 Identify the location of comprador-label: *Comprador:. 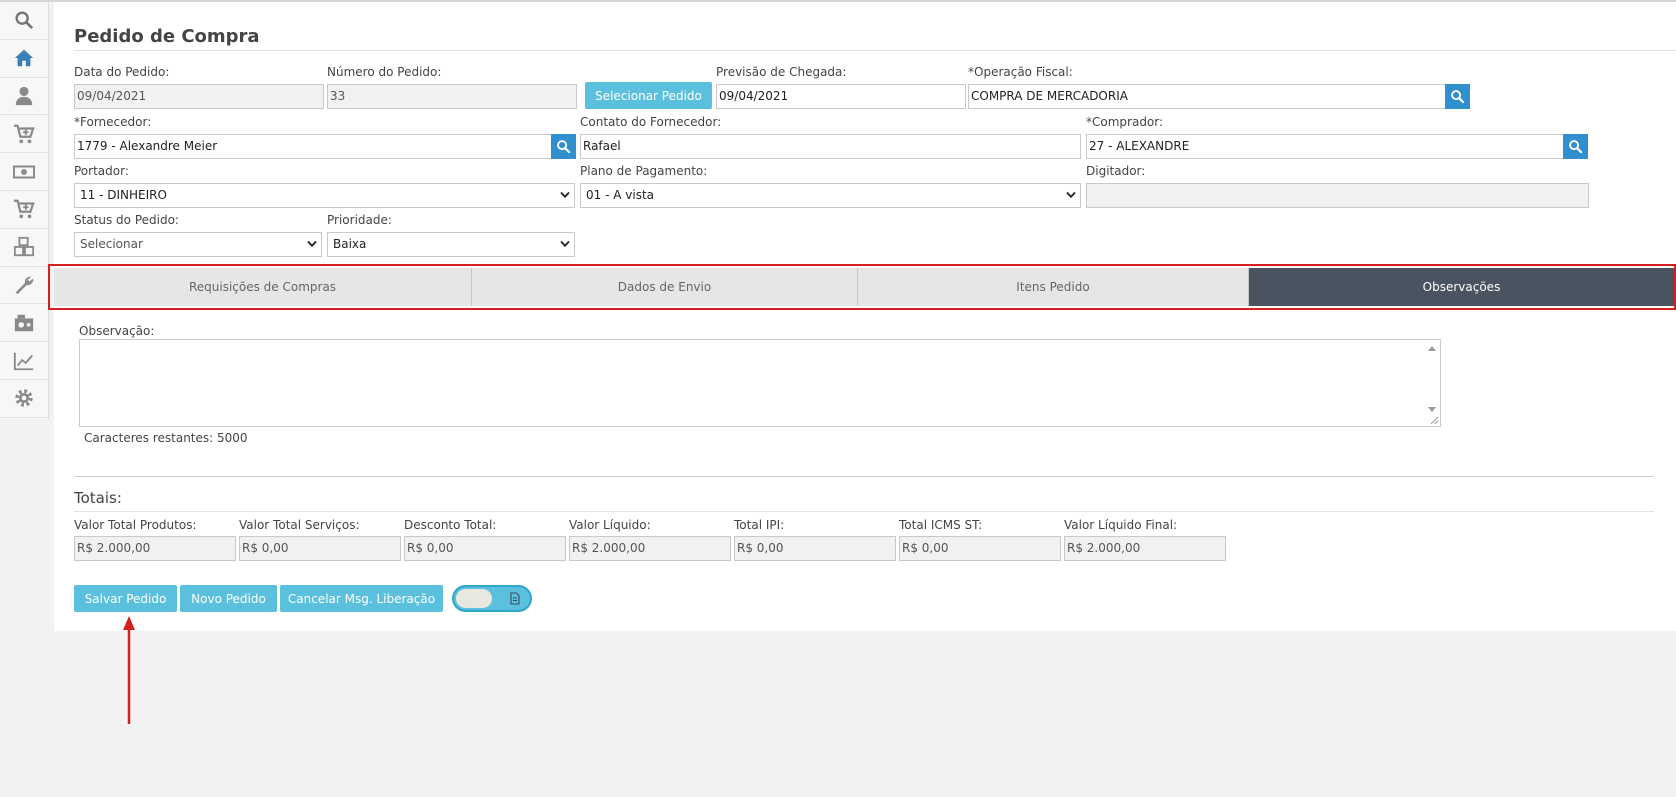
(1125, 122).